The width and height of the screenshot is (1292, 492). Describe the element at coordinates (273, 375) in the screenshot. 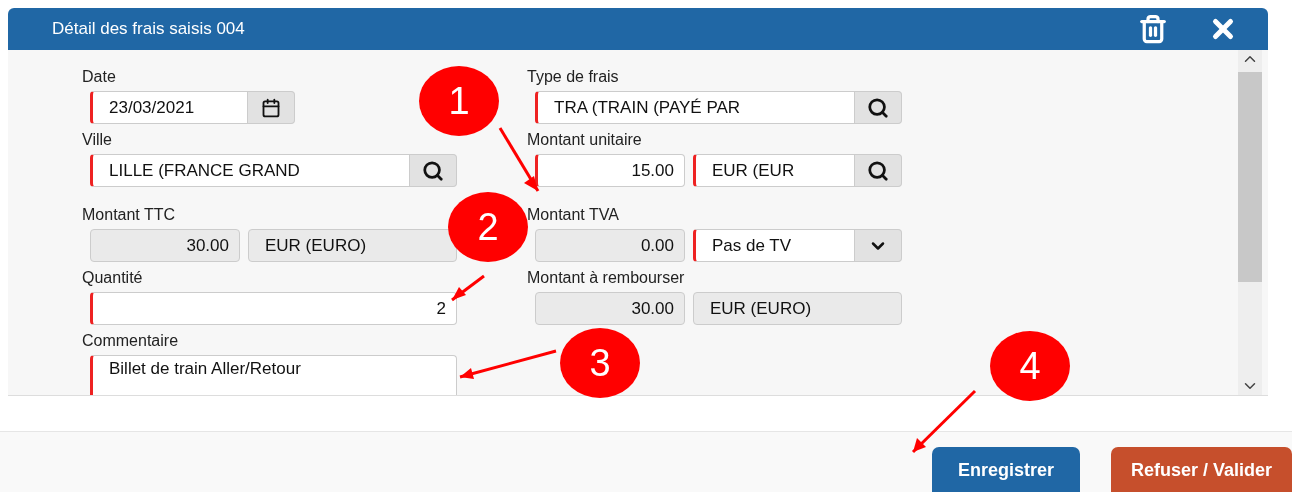

I see `comment-field: Billet de train Aller/Retour` at that location.